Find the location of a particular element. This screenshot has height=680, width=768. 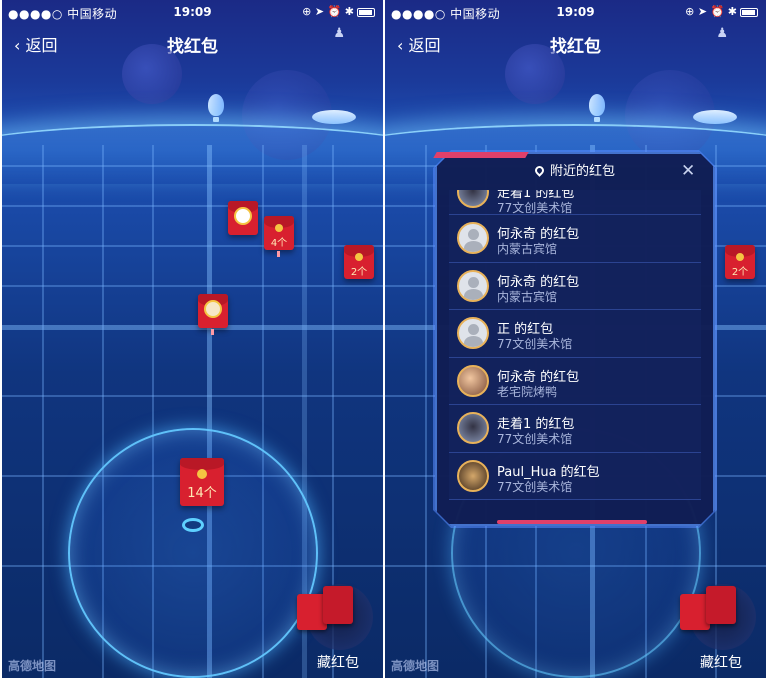

list-item: Paul_Hua 的红包 77文创美术馆 is located at coordinates (575, 476).